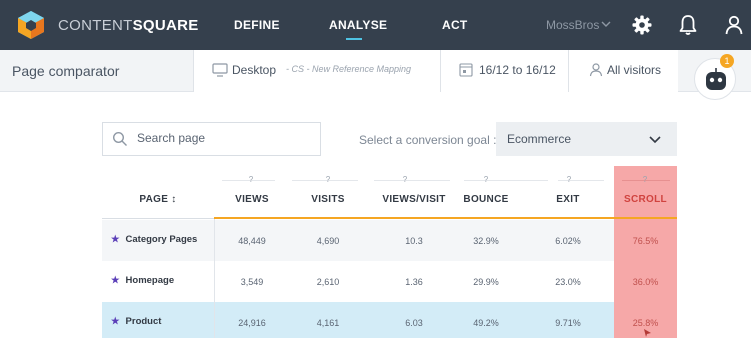 This screenshot has height=338, width=751. Describe the element at coordinates (257, 25) in the screenshot. I see `nav-define: DEFINE` at that location.